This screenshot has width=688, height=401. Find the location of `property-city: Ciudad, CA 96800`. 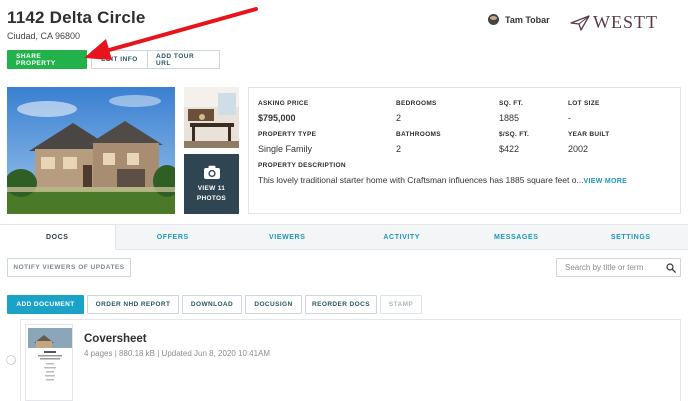

property-city: Ciudad, CA 96800 is located at coordinates (44, 36).